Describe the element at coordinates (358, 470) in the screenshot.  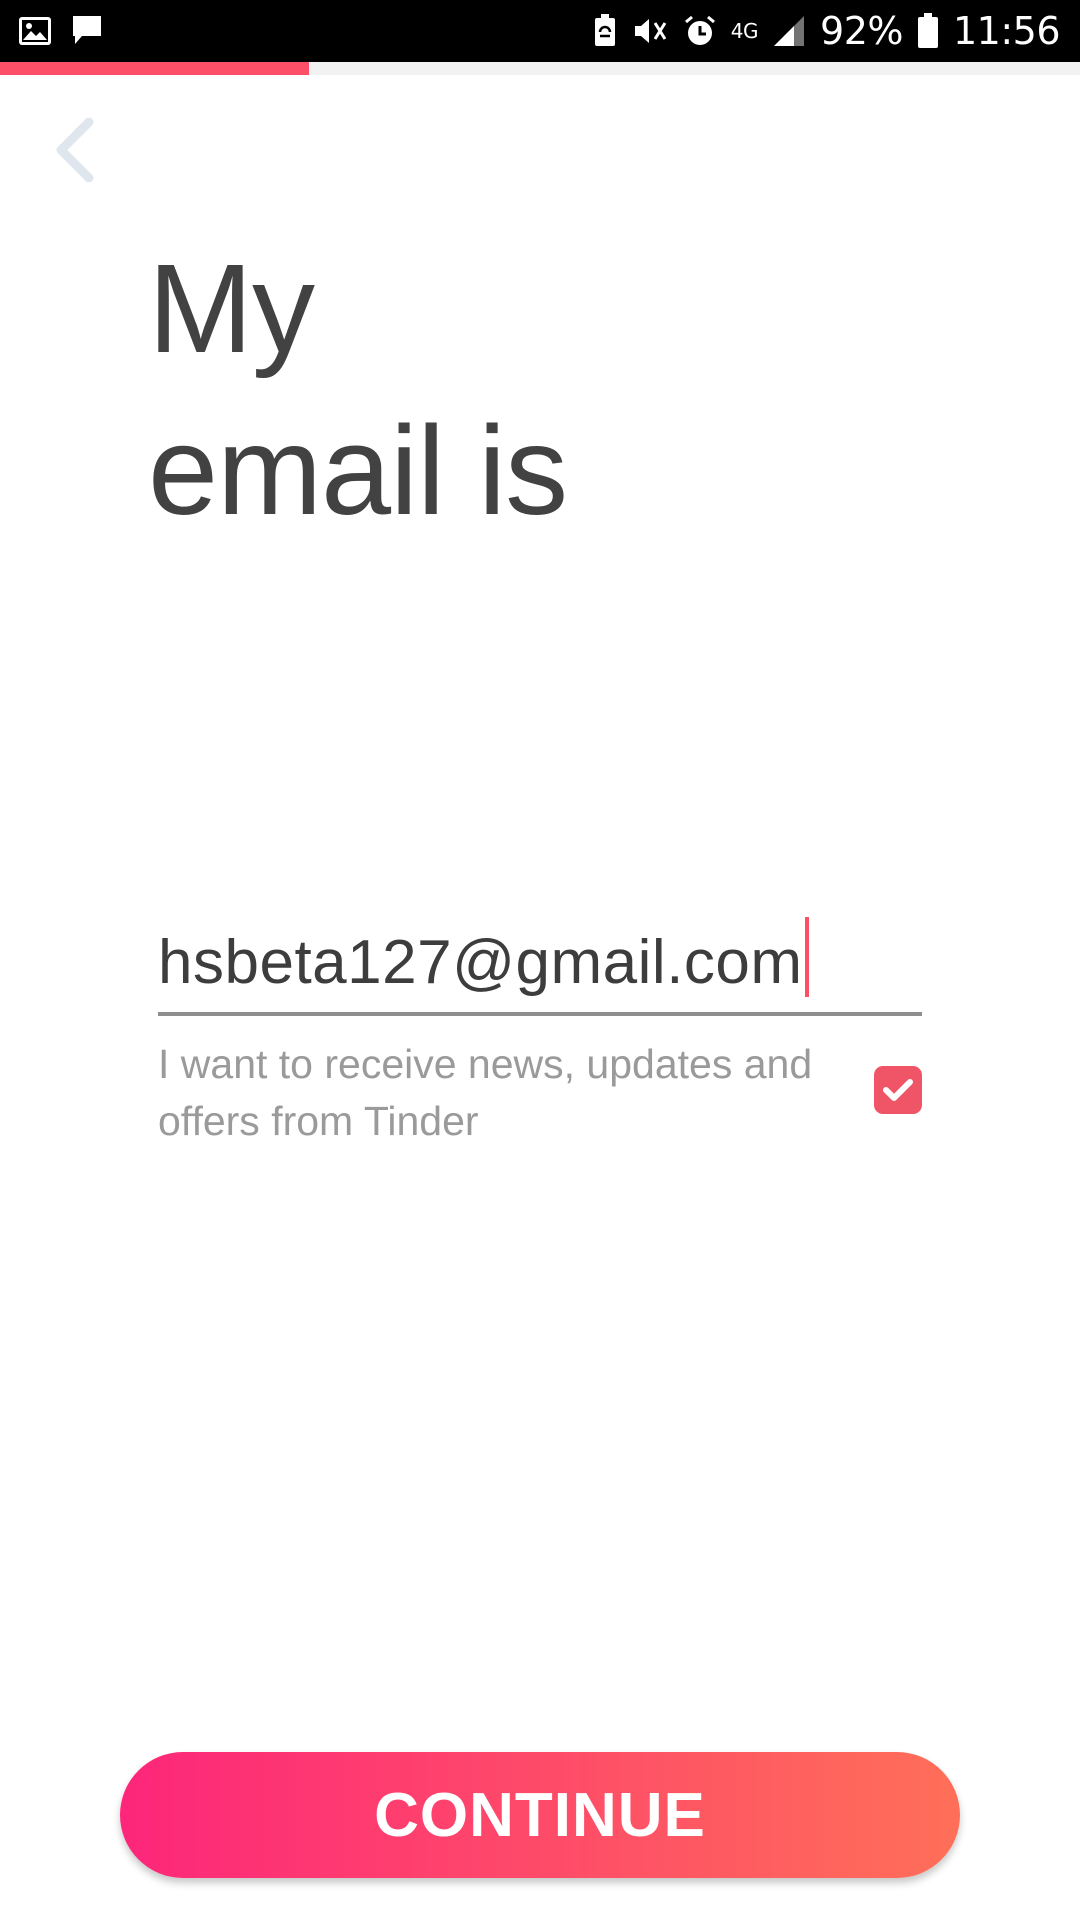
I see `page-title-line-2: email is` at that location.